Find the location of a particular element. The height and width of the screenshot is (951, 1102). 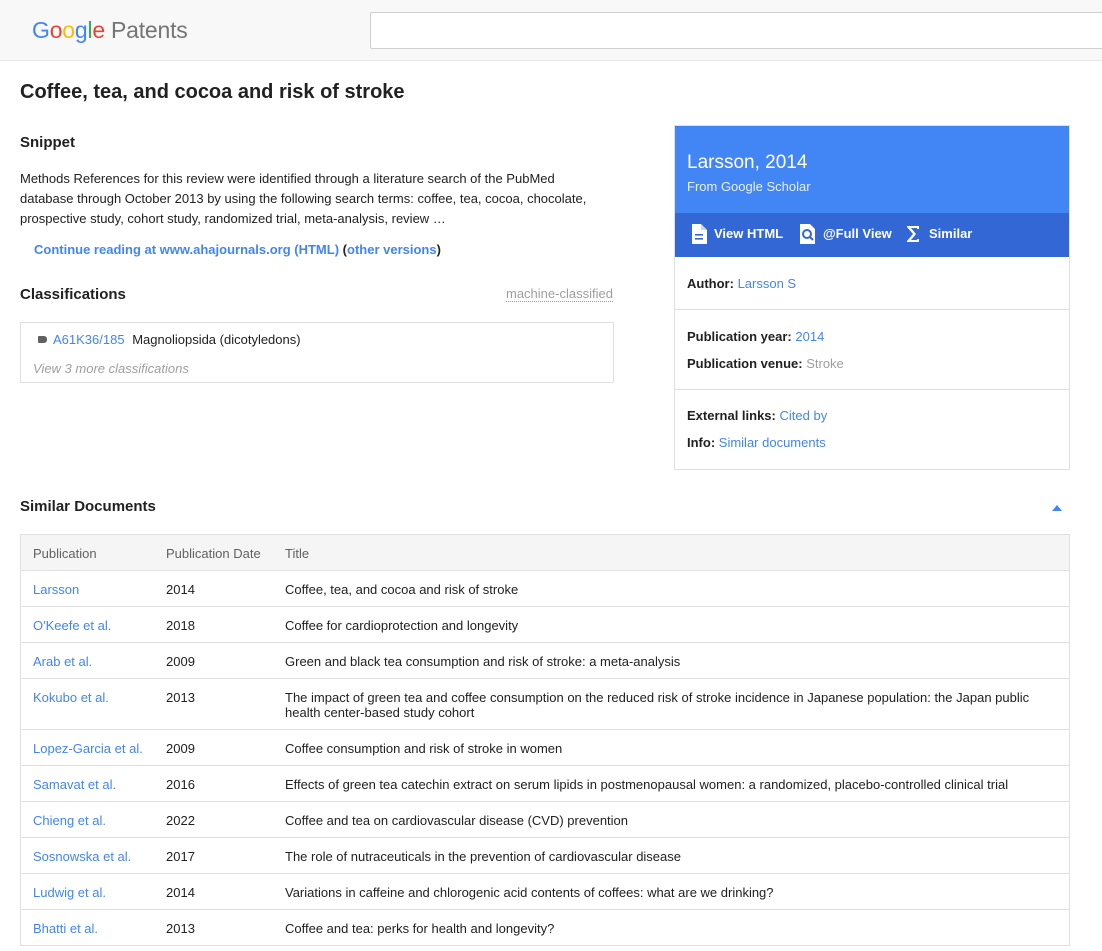

card-actions: View HTML @Full View Similar is located at coordinates (872, 235).